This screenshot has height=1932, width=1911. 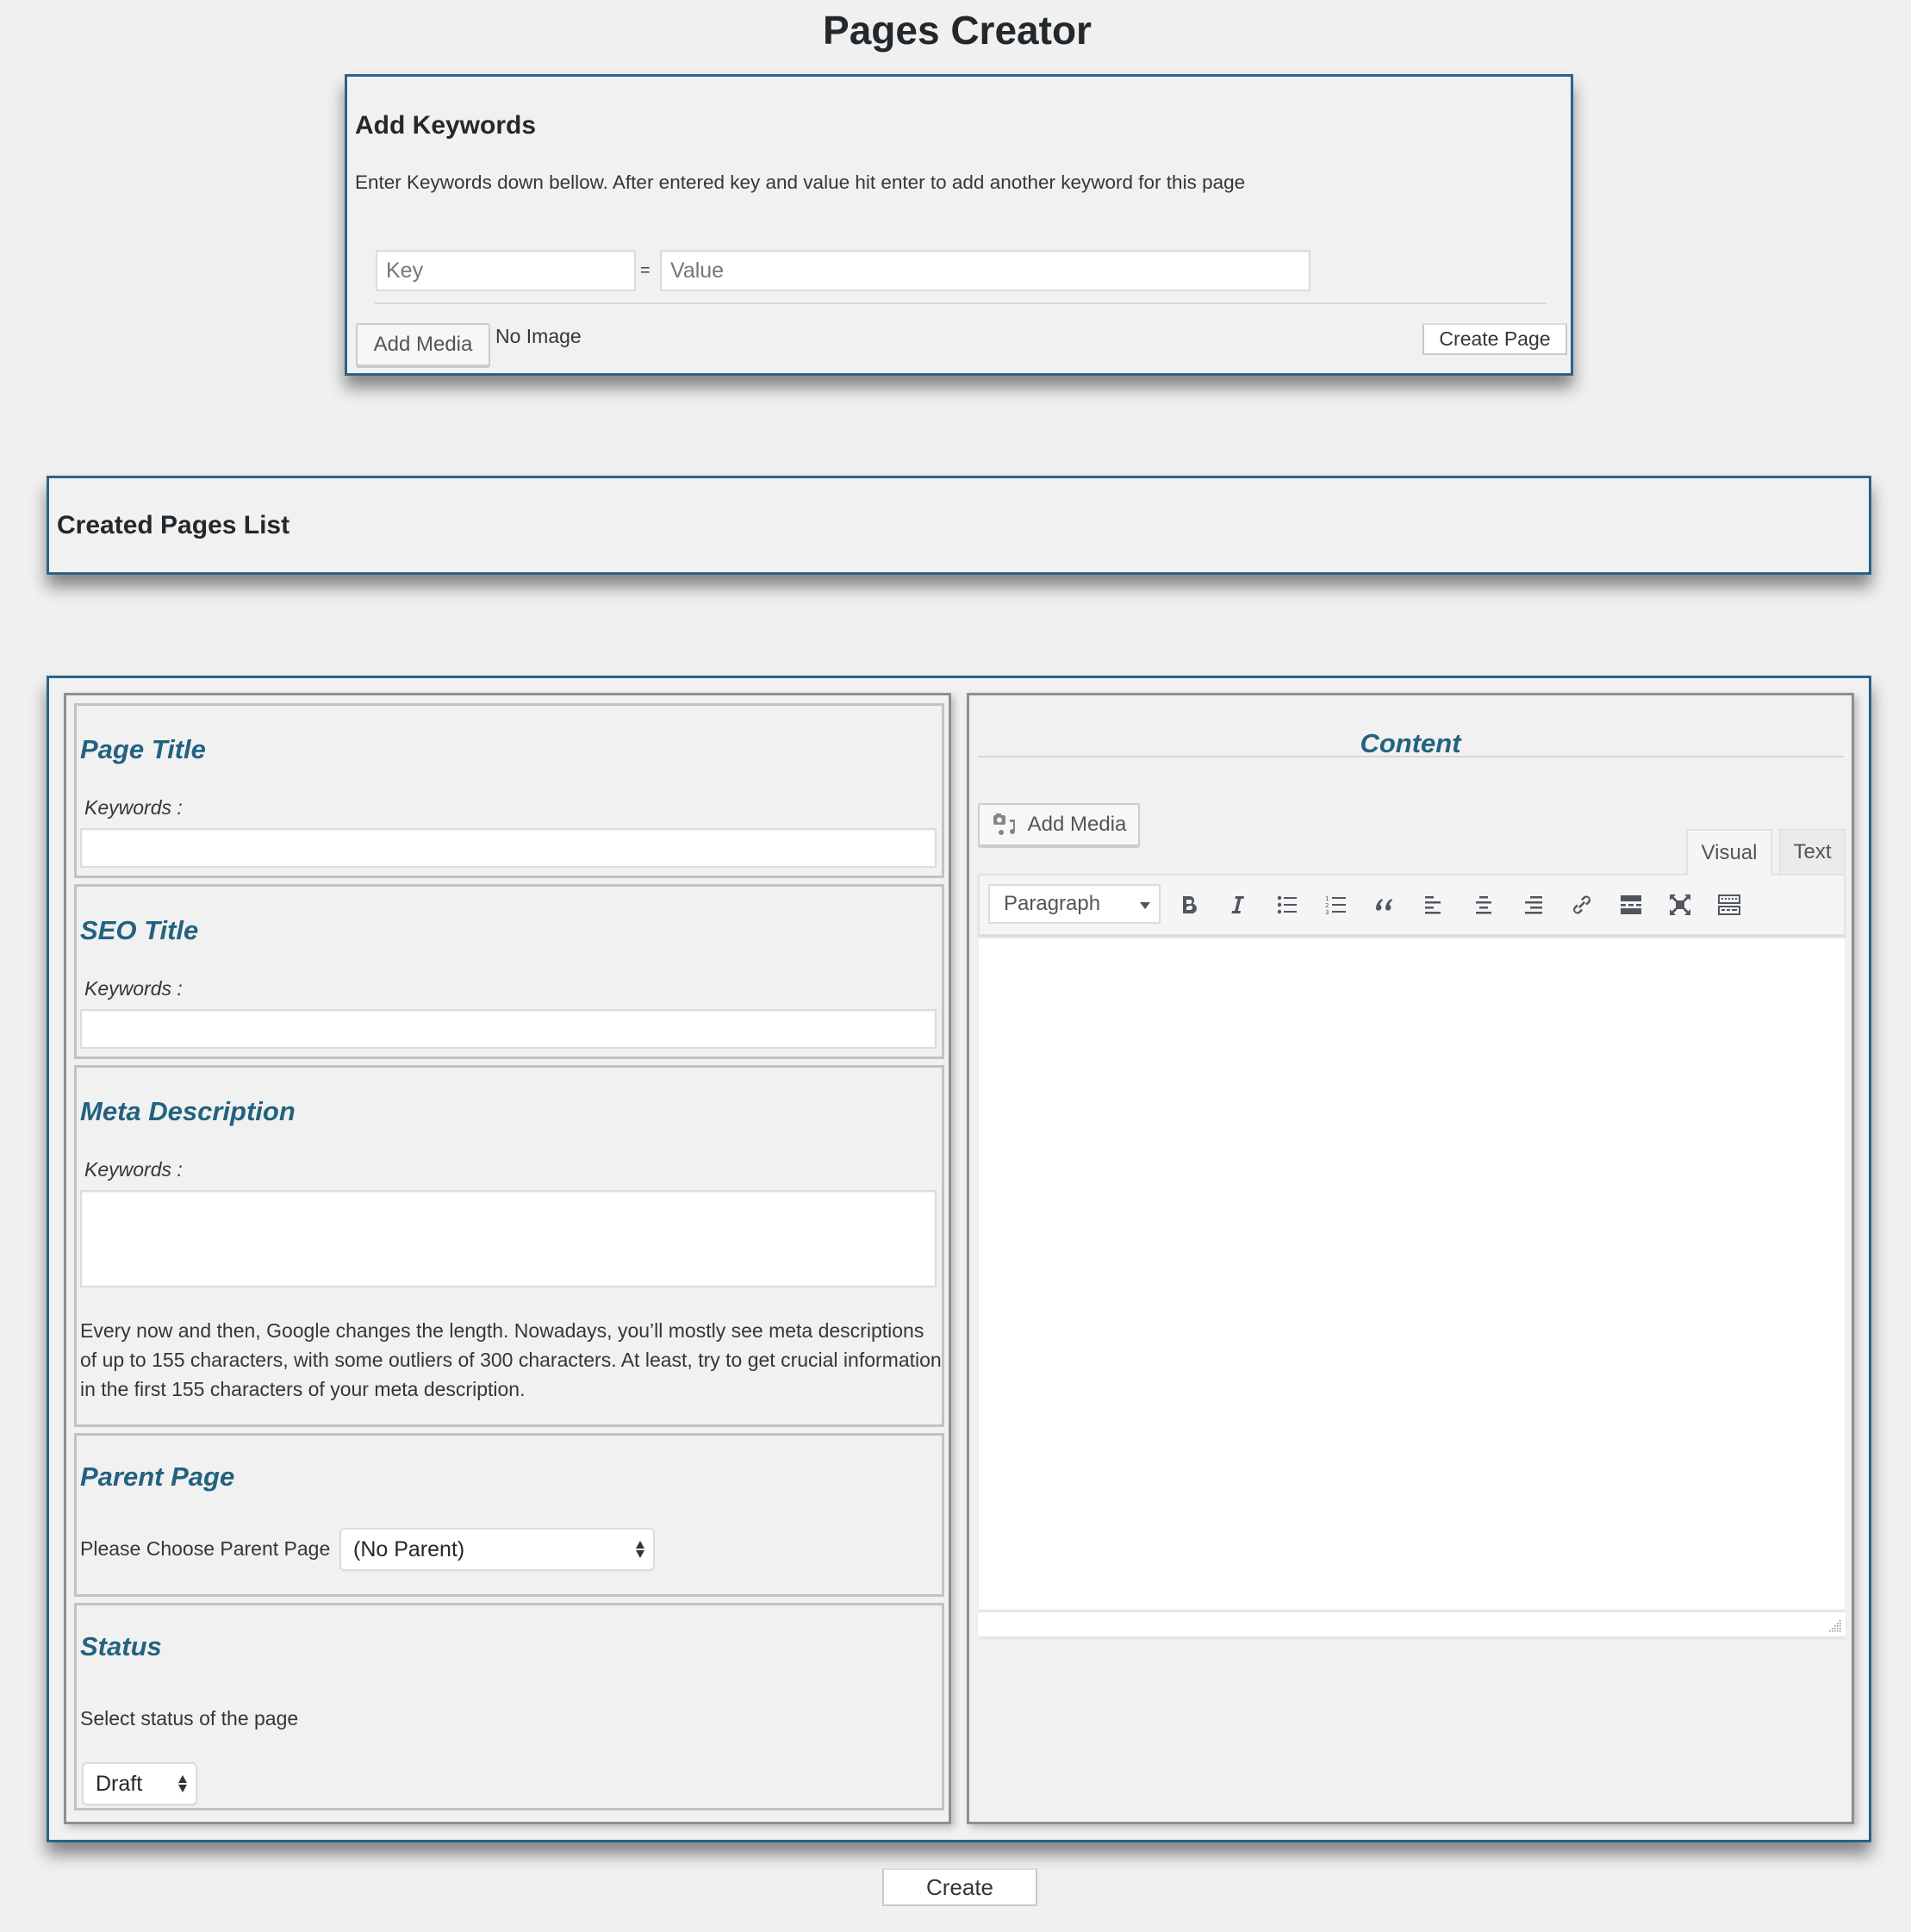 I want to click on content-heading: Content, so click(x=1410, y=743).